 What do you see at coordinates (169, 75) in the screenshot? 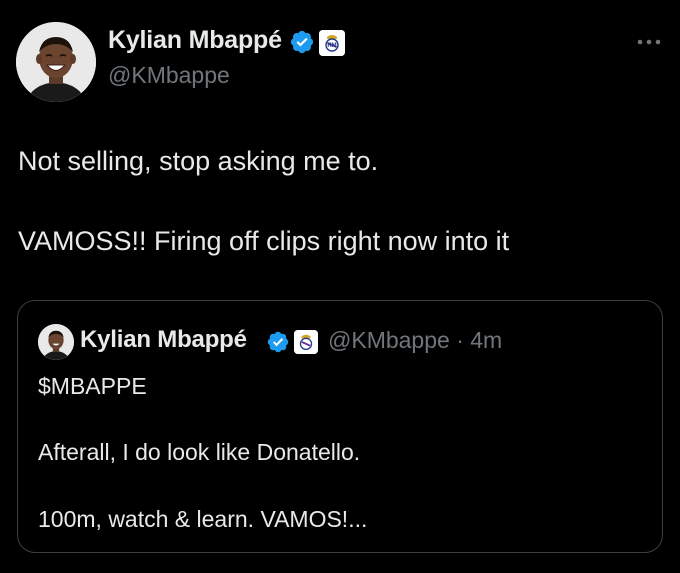
I see `author-handle: @KMbappe` at bounding box center [169, 75].